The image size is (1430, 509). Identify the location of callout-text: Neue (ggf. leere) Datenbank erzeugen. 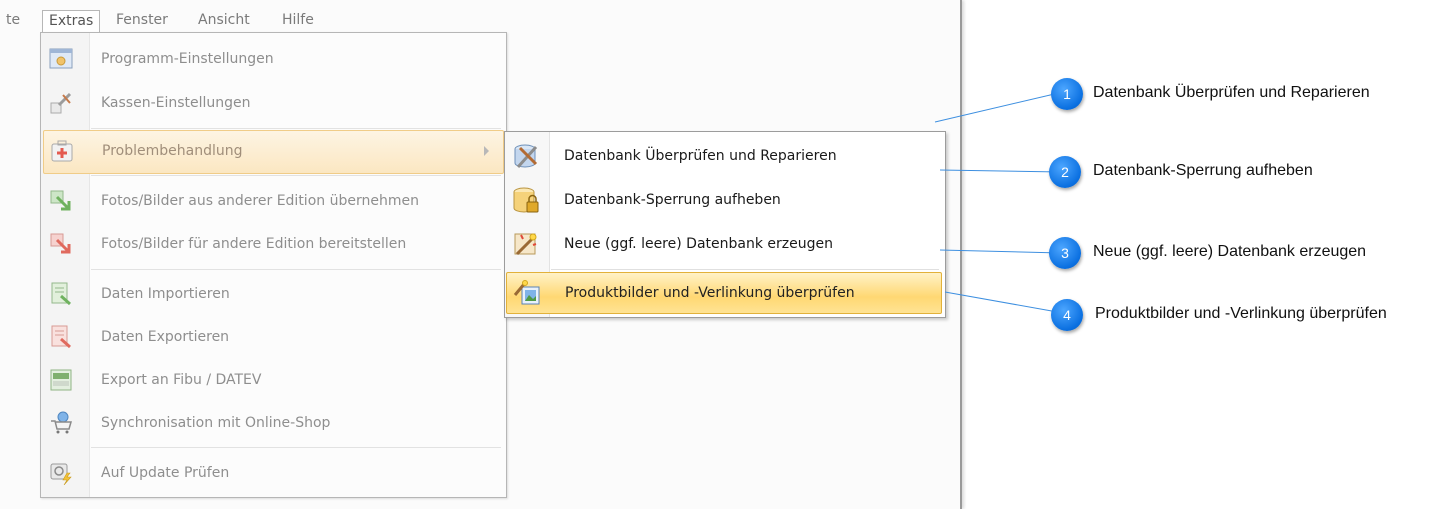
(1230, 251).